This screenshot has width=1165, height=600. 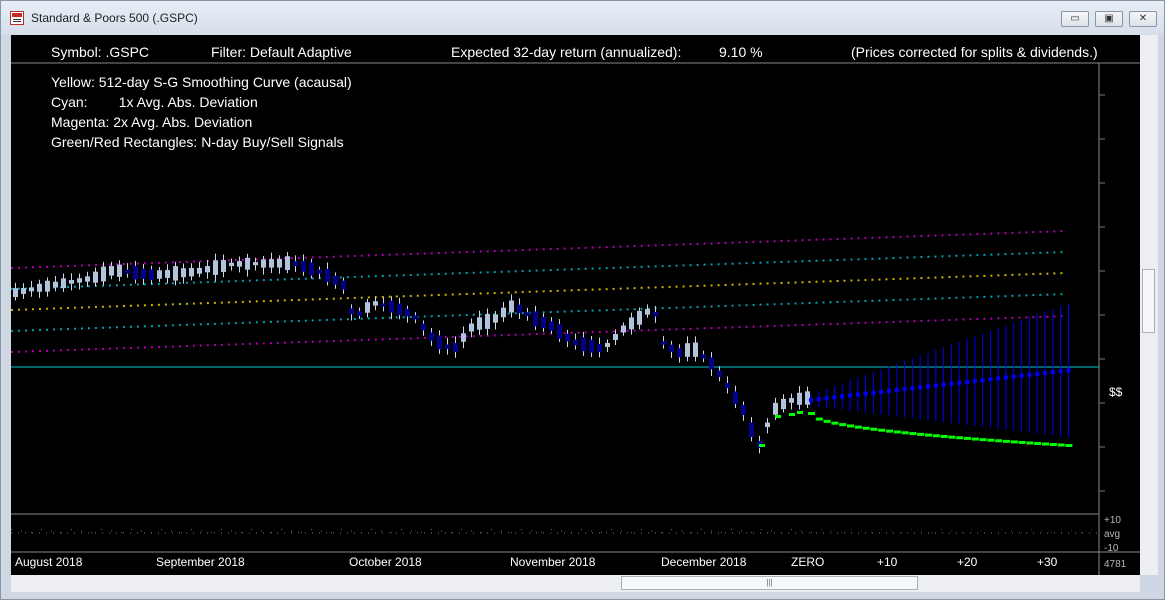 What do you see at coordinates (1143, 19) in the screenshot?
I see `close-button: ✕` at bounding box center [1143, 19].